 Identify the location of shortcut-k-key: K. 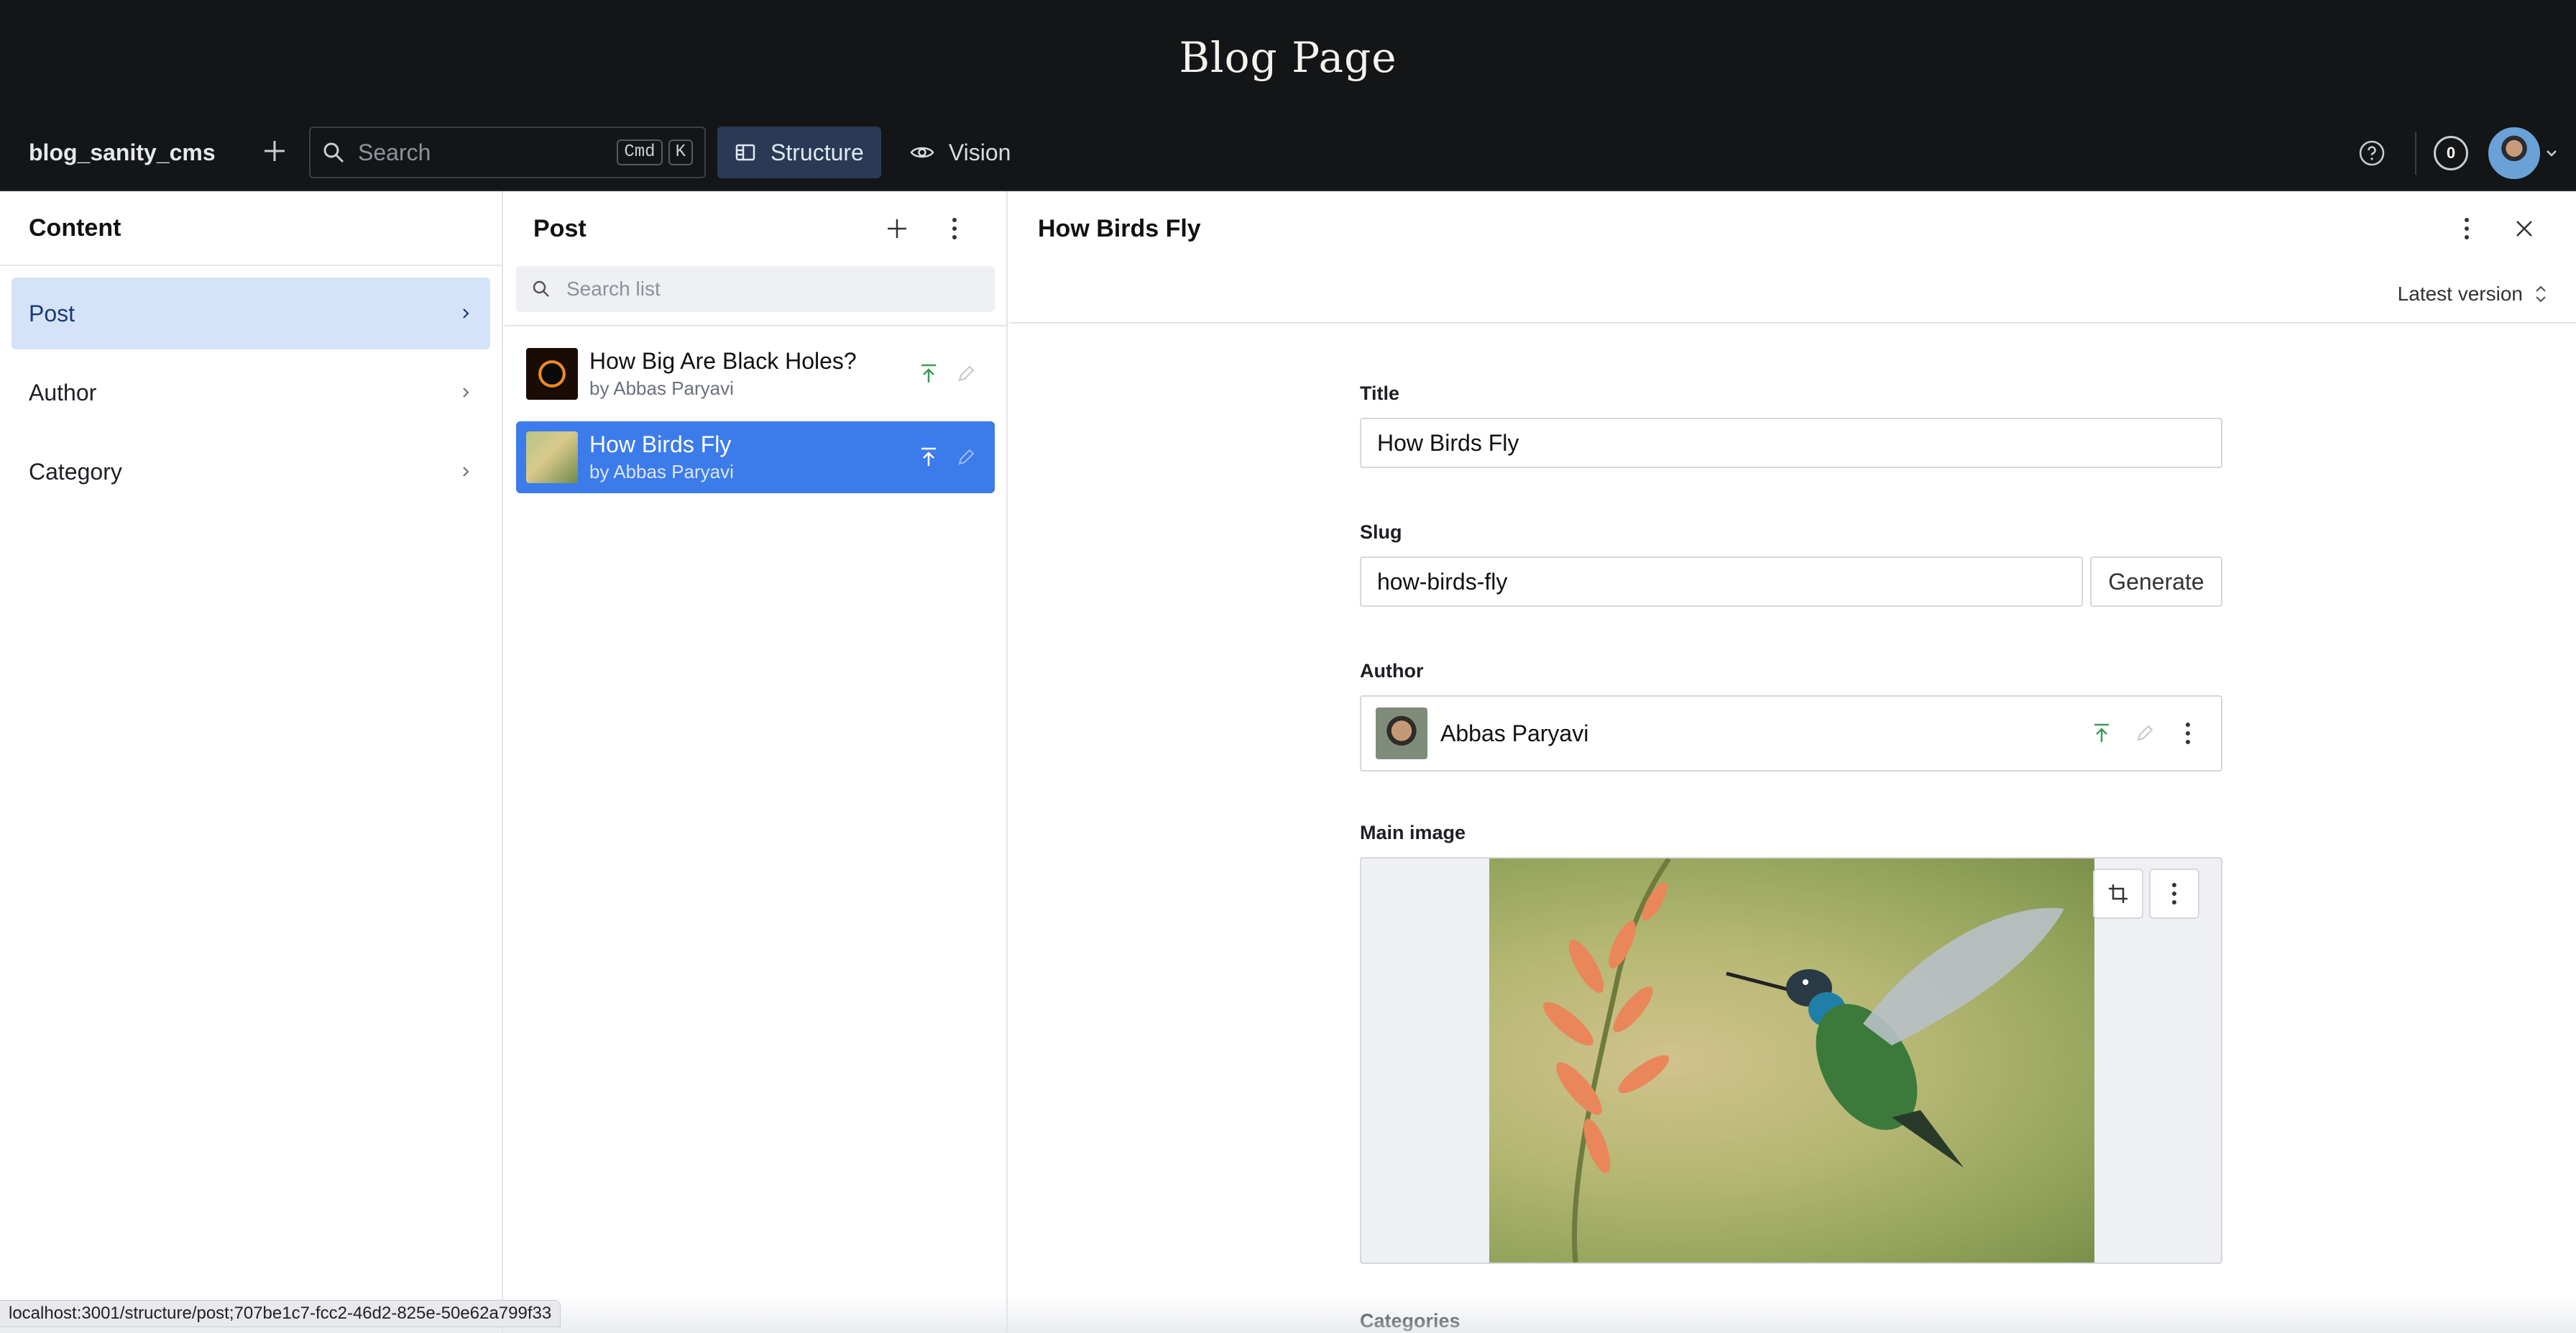
(680, 152).